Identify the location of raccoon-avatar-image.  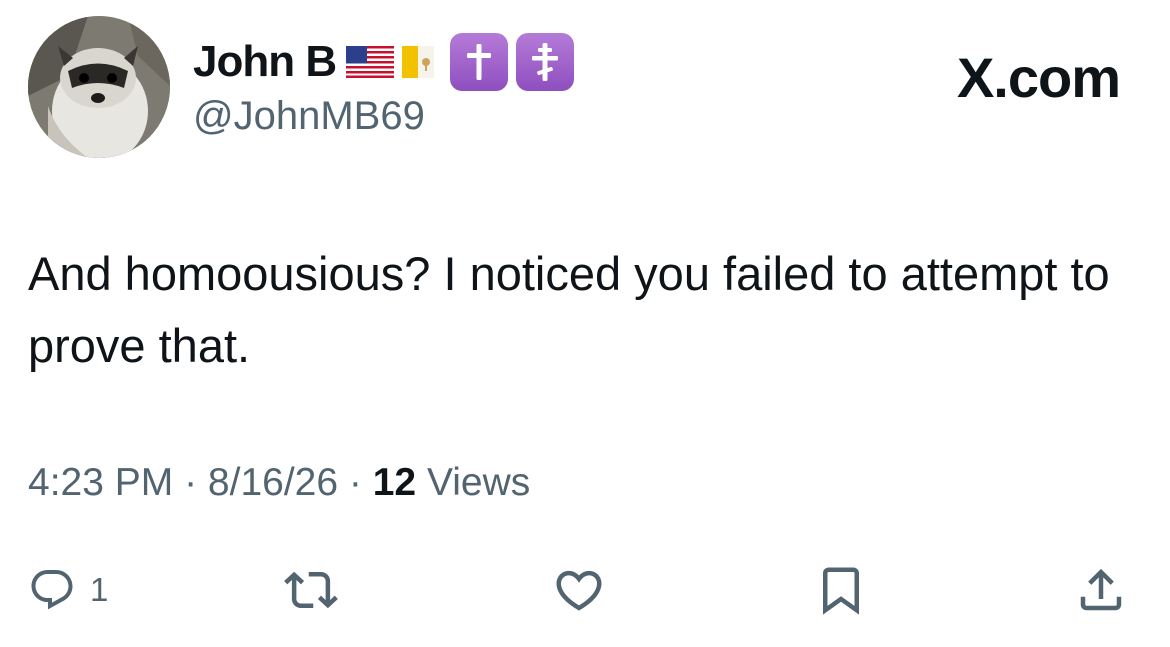
(99, 87).